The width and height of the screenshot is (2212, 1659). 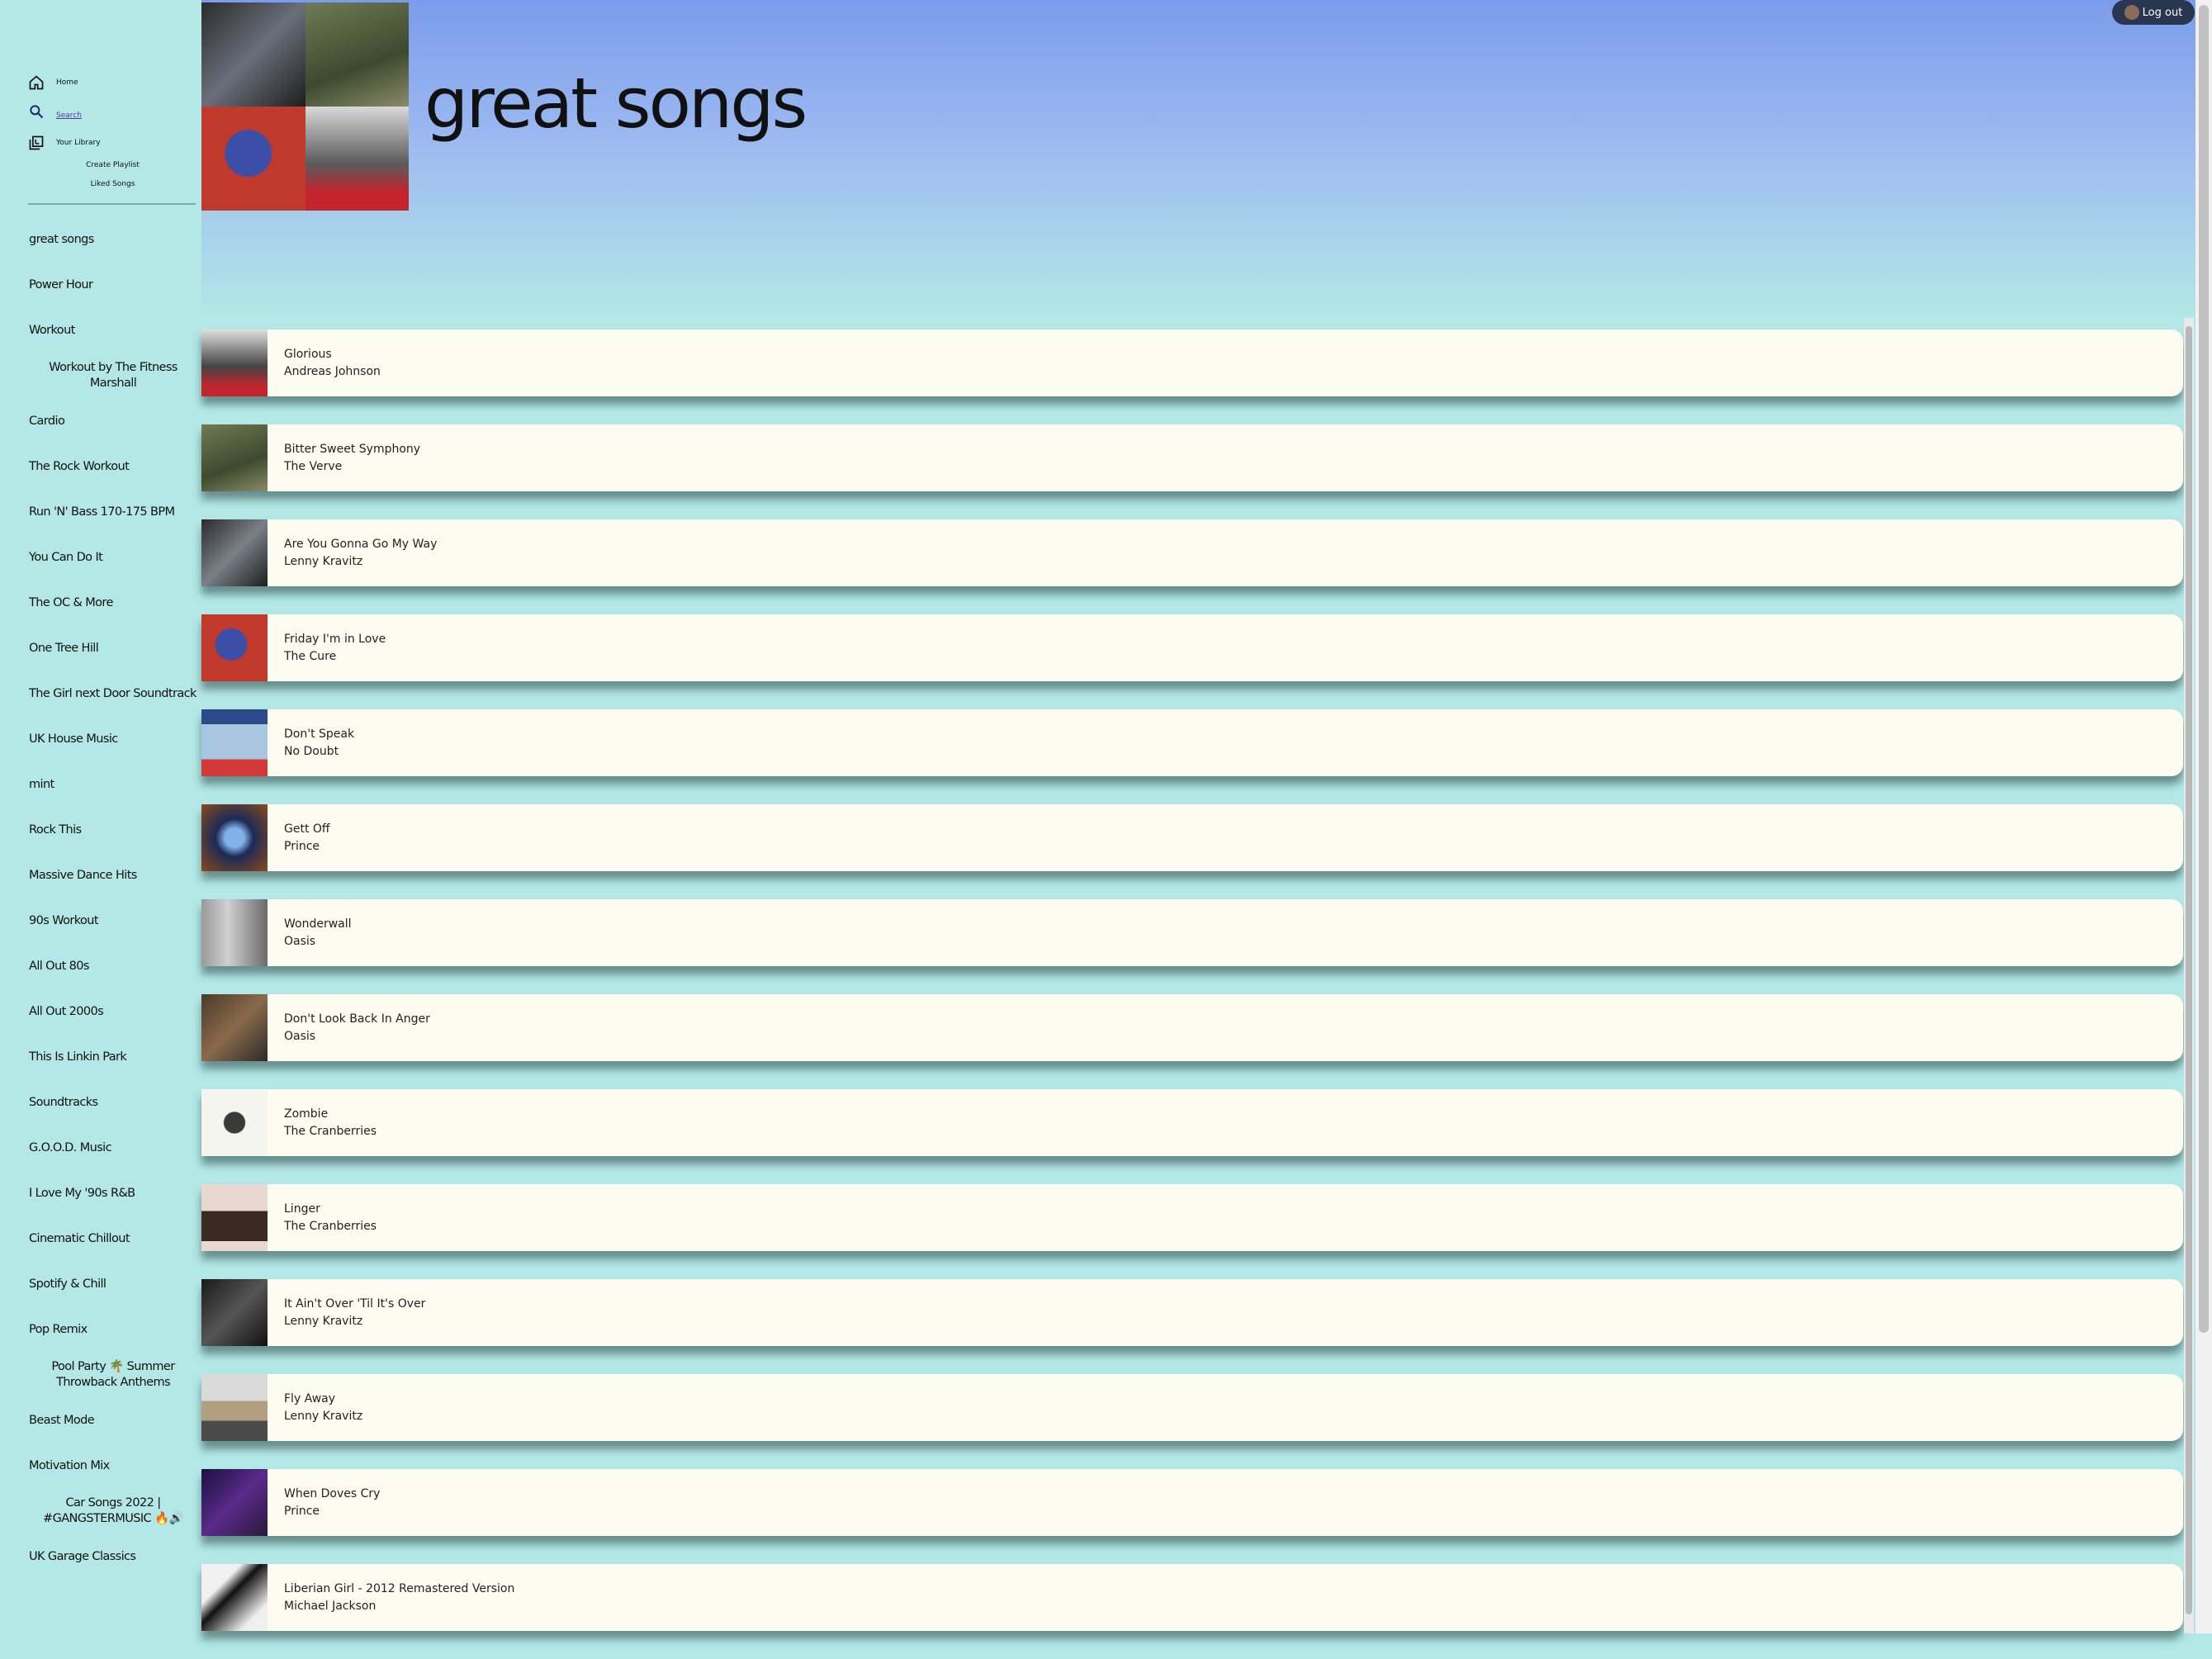 What do you see at coordinates (1192, 1218) in the screenshot?
I see `track-row: Linger The Cranberries` at bounding box center [1192, 1218].